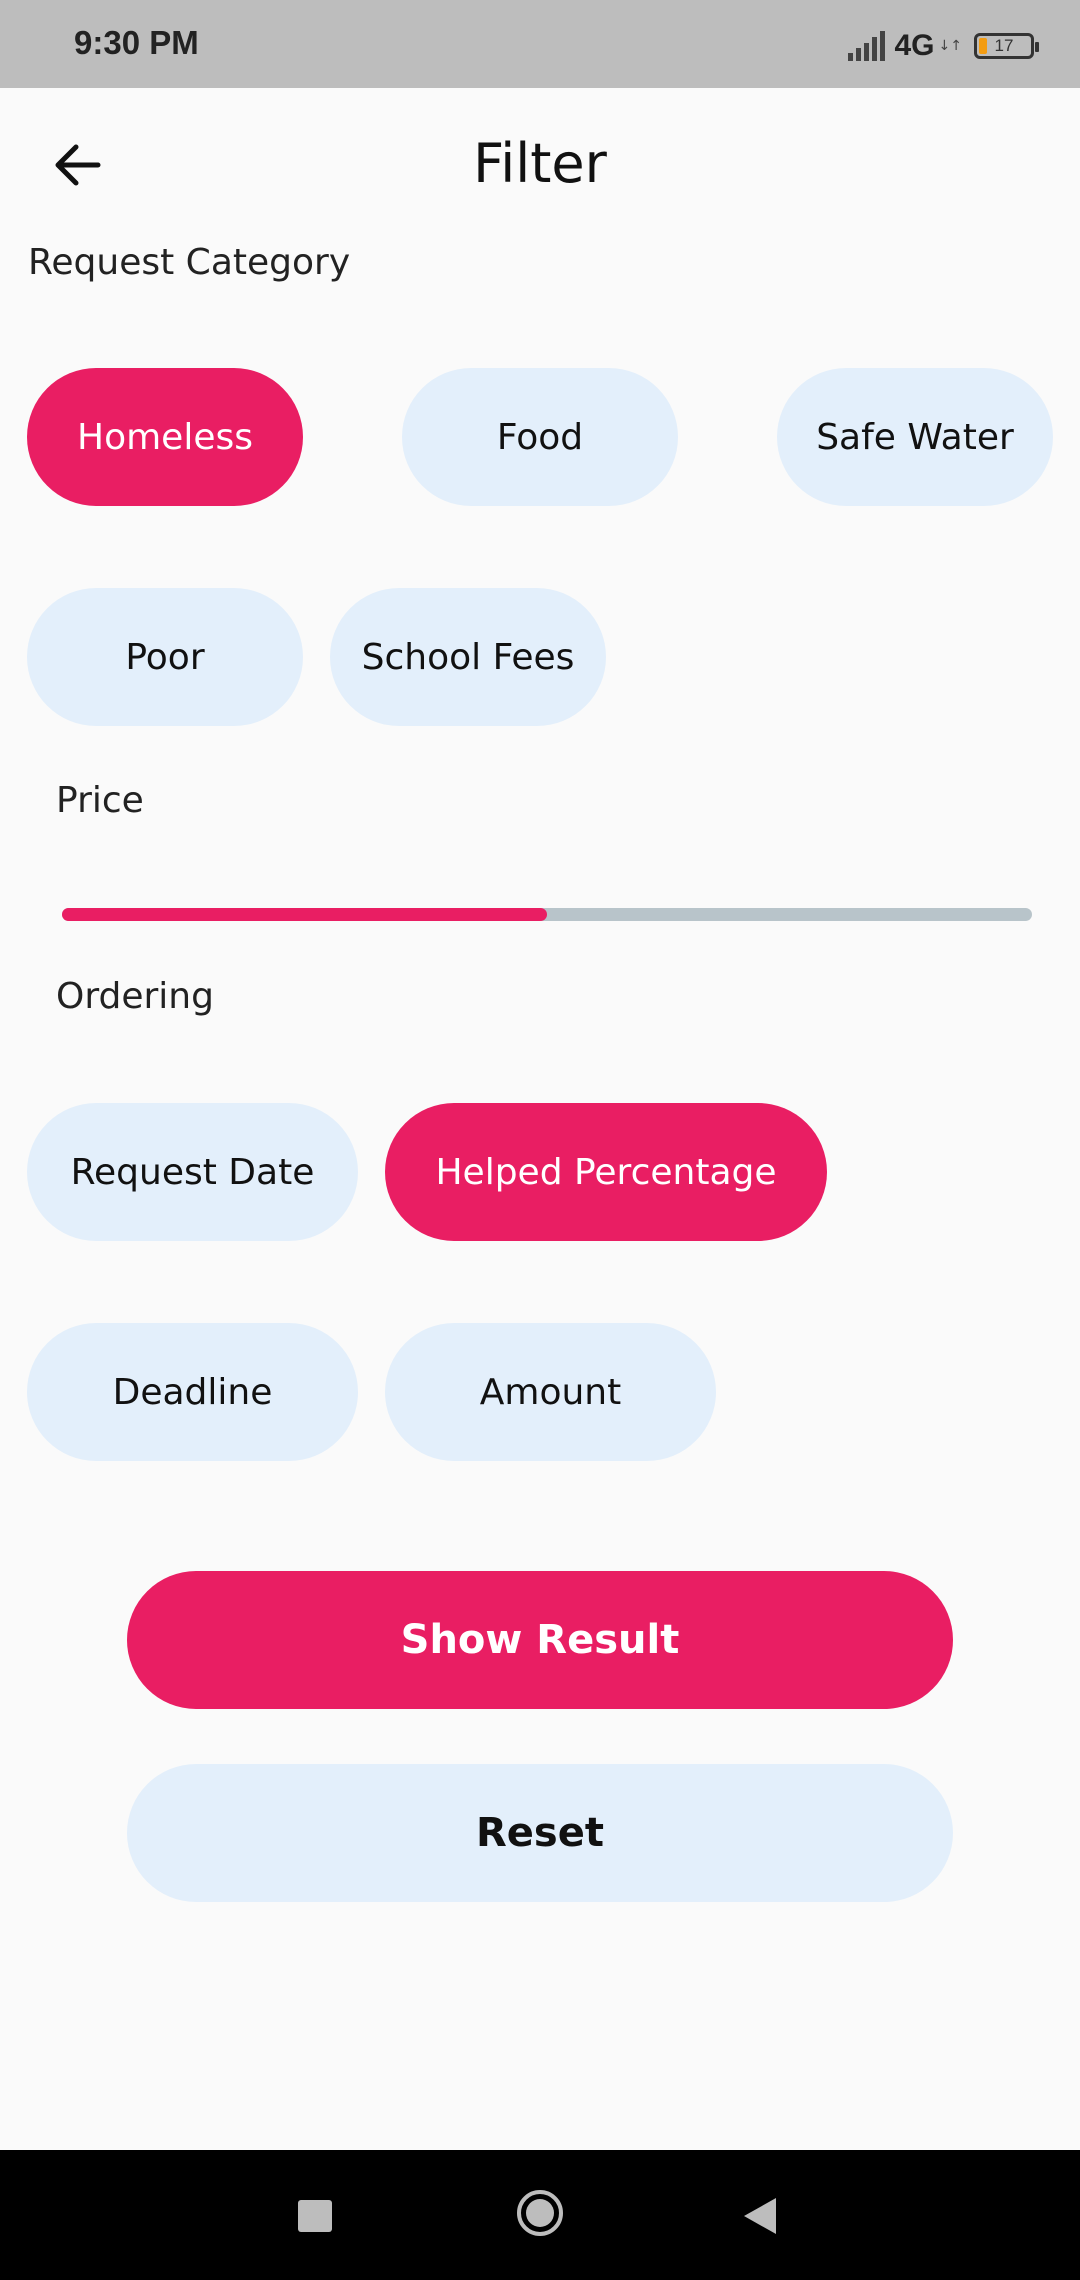 This screenshot has width=1080, height=2280. I want to click on request-category-label: Request Category, so click(189, 262).